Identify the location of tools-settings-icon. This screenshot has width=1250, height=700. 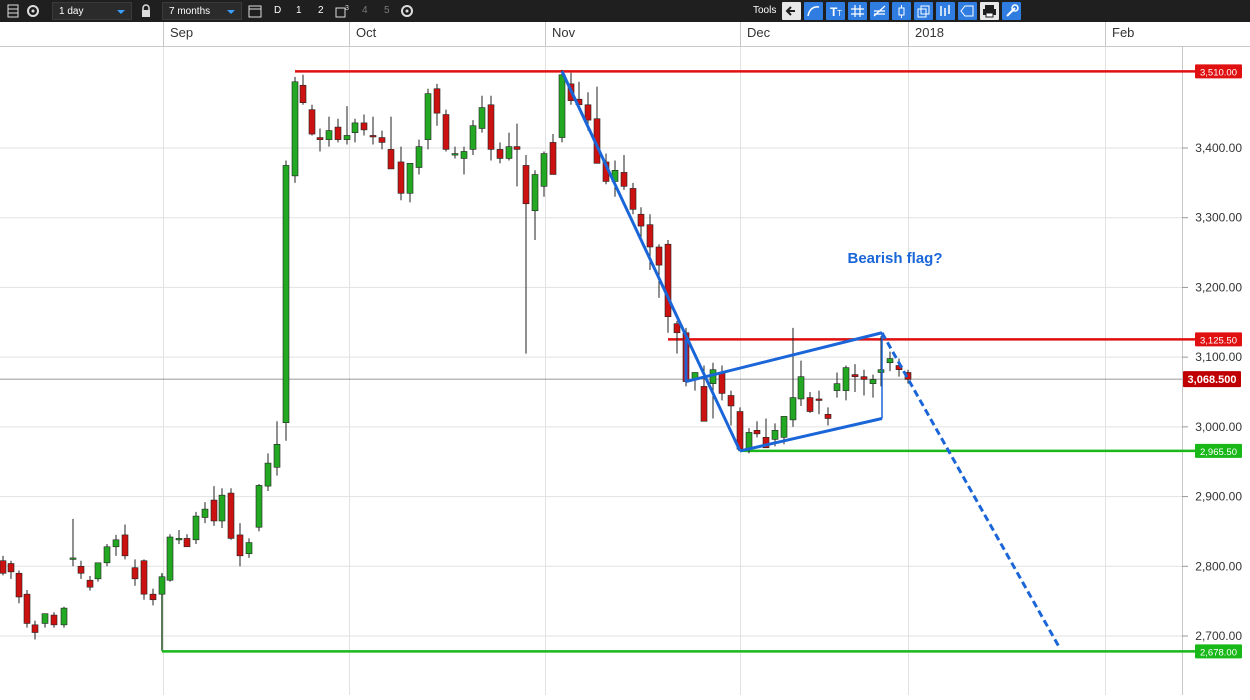
(1011, 11).